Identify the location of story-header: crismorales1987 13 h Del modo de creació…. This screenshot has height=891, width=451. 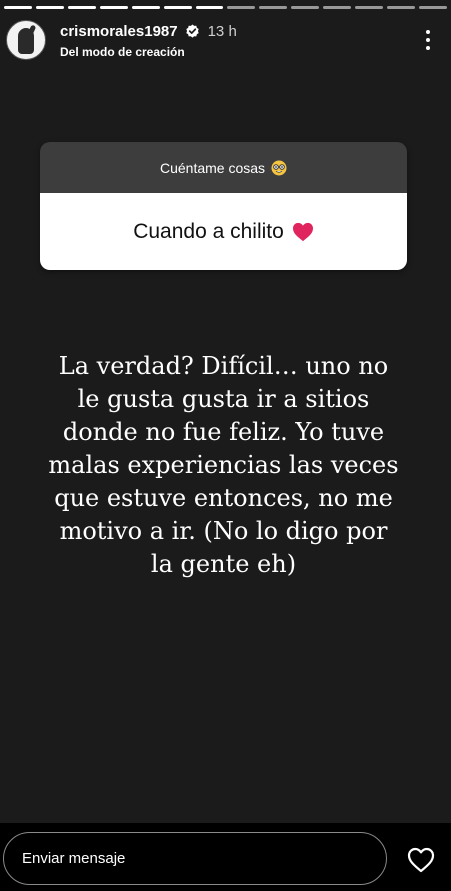
(225, 43).